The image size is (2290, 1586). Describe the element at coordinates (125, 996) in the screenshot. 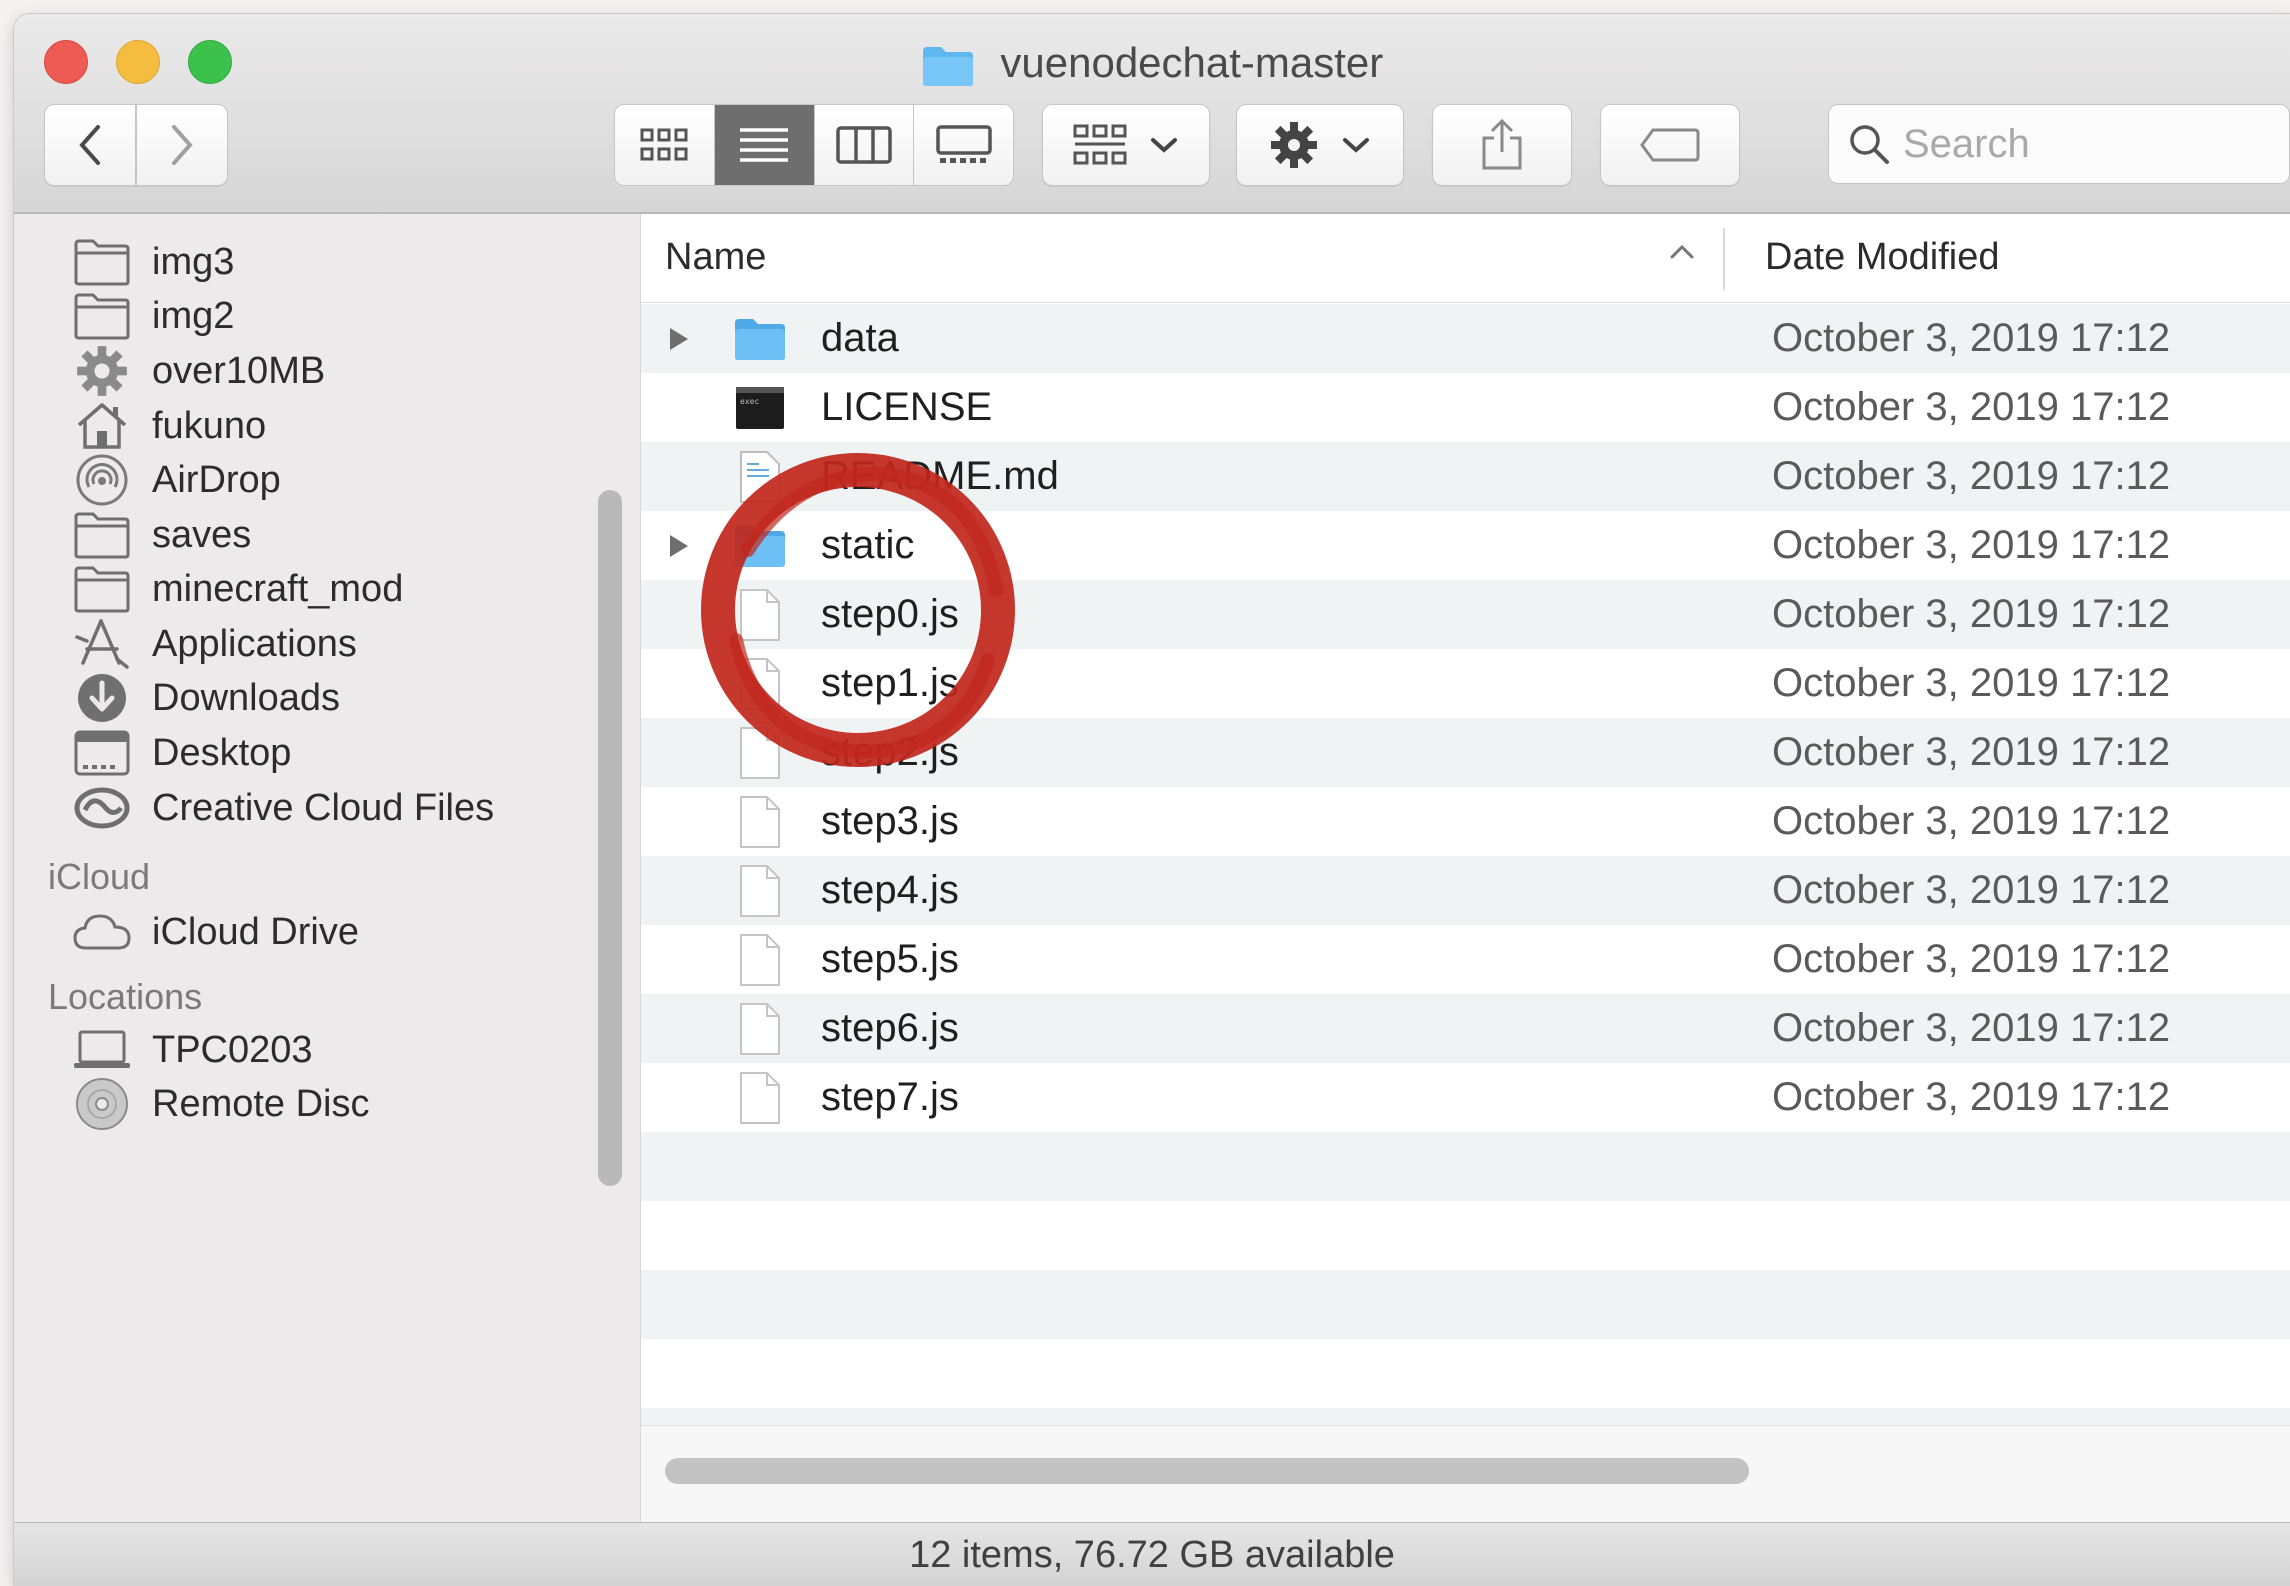

I see `sidebar-section-locations: Locations` at that location.